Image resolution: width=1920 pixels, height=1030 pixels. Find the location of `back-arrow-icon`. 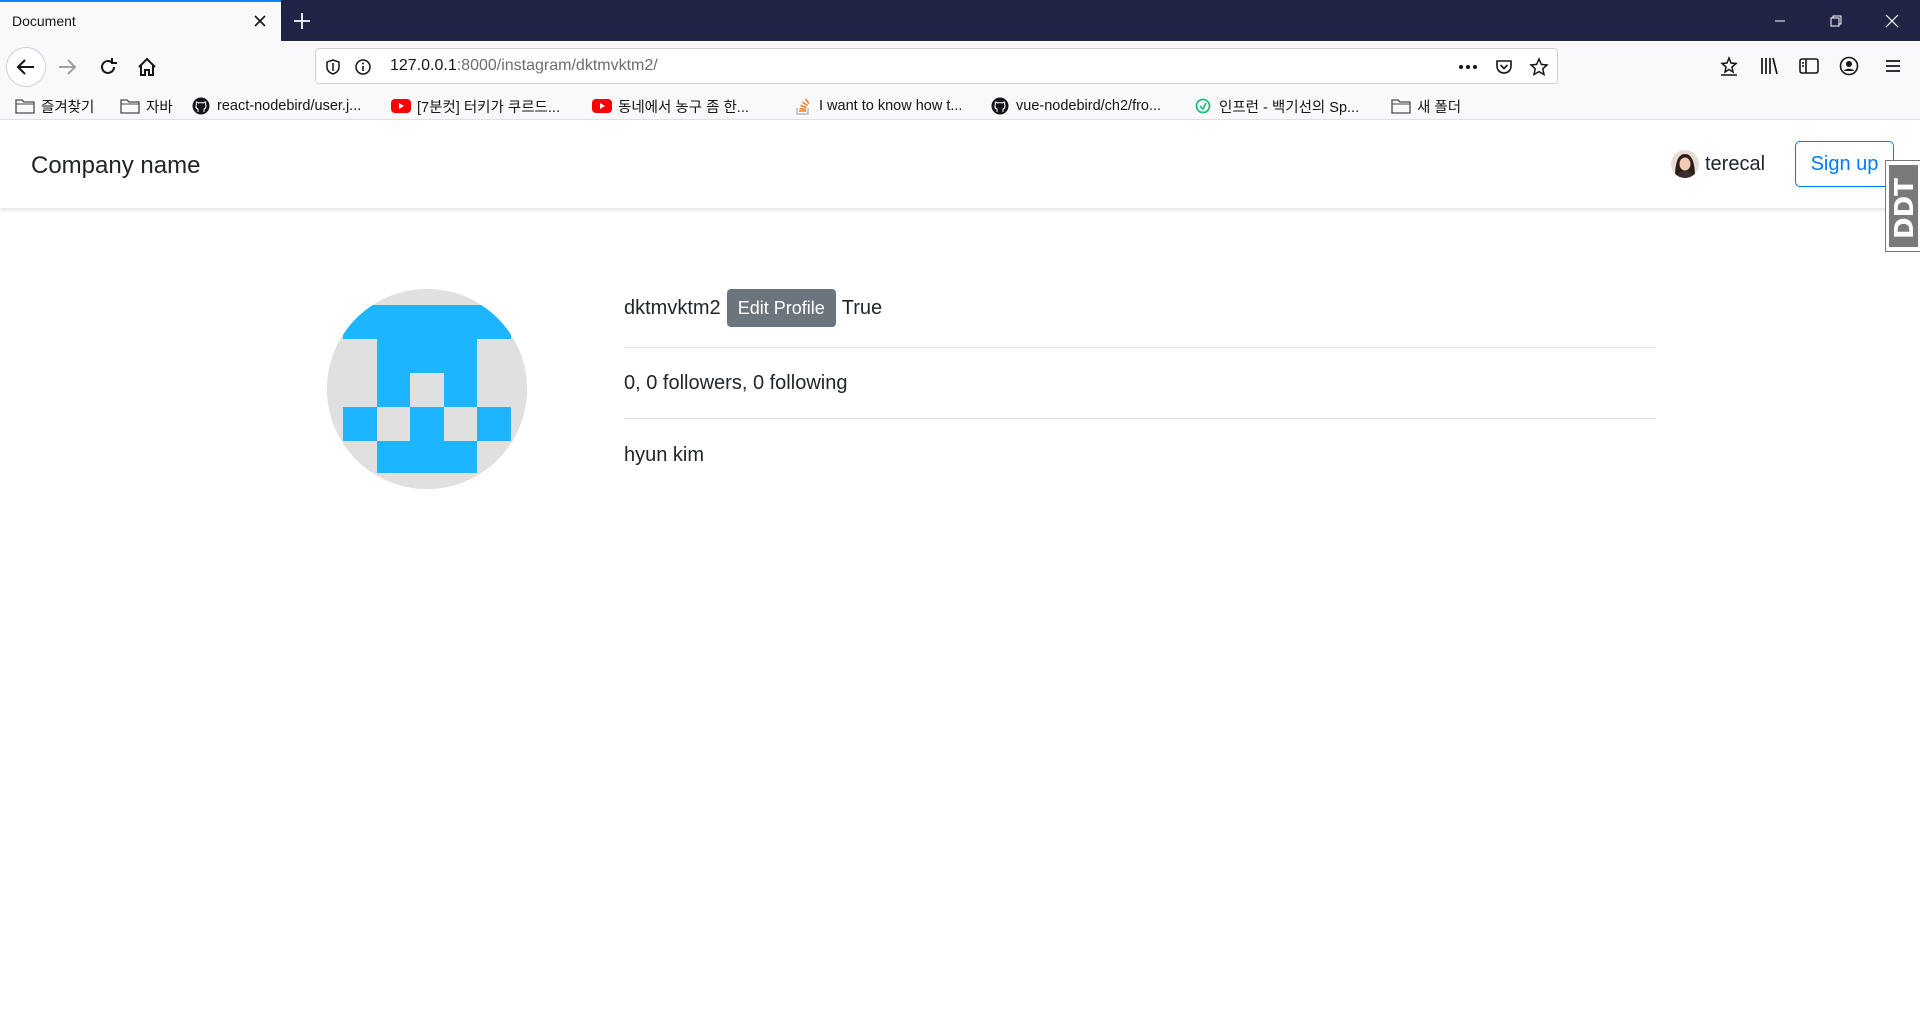

back-arrow-icon is located at coordinates (26, 67).